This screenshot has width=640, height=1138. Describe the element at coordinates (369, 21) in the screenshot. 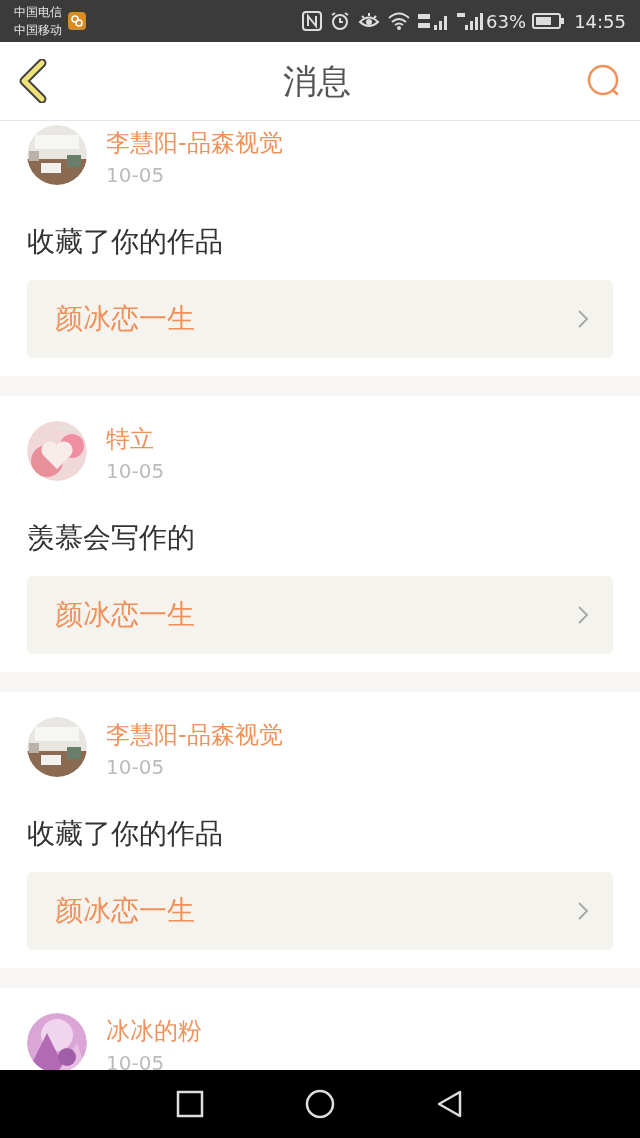

I see `eye-icon` at that location.